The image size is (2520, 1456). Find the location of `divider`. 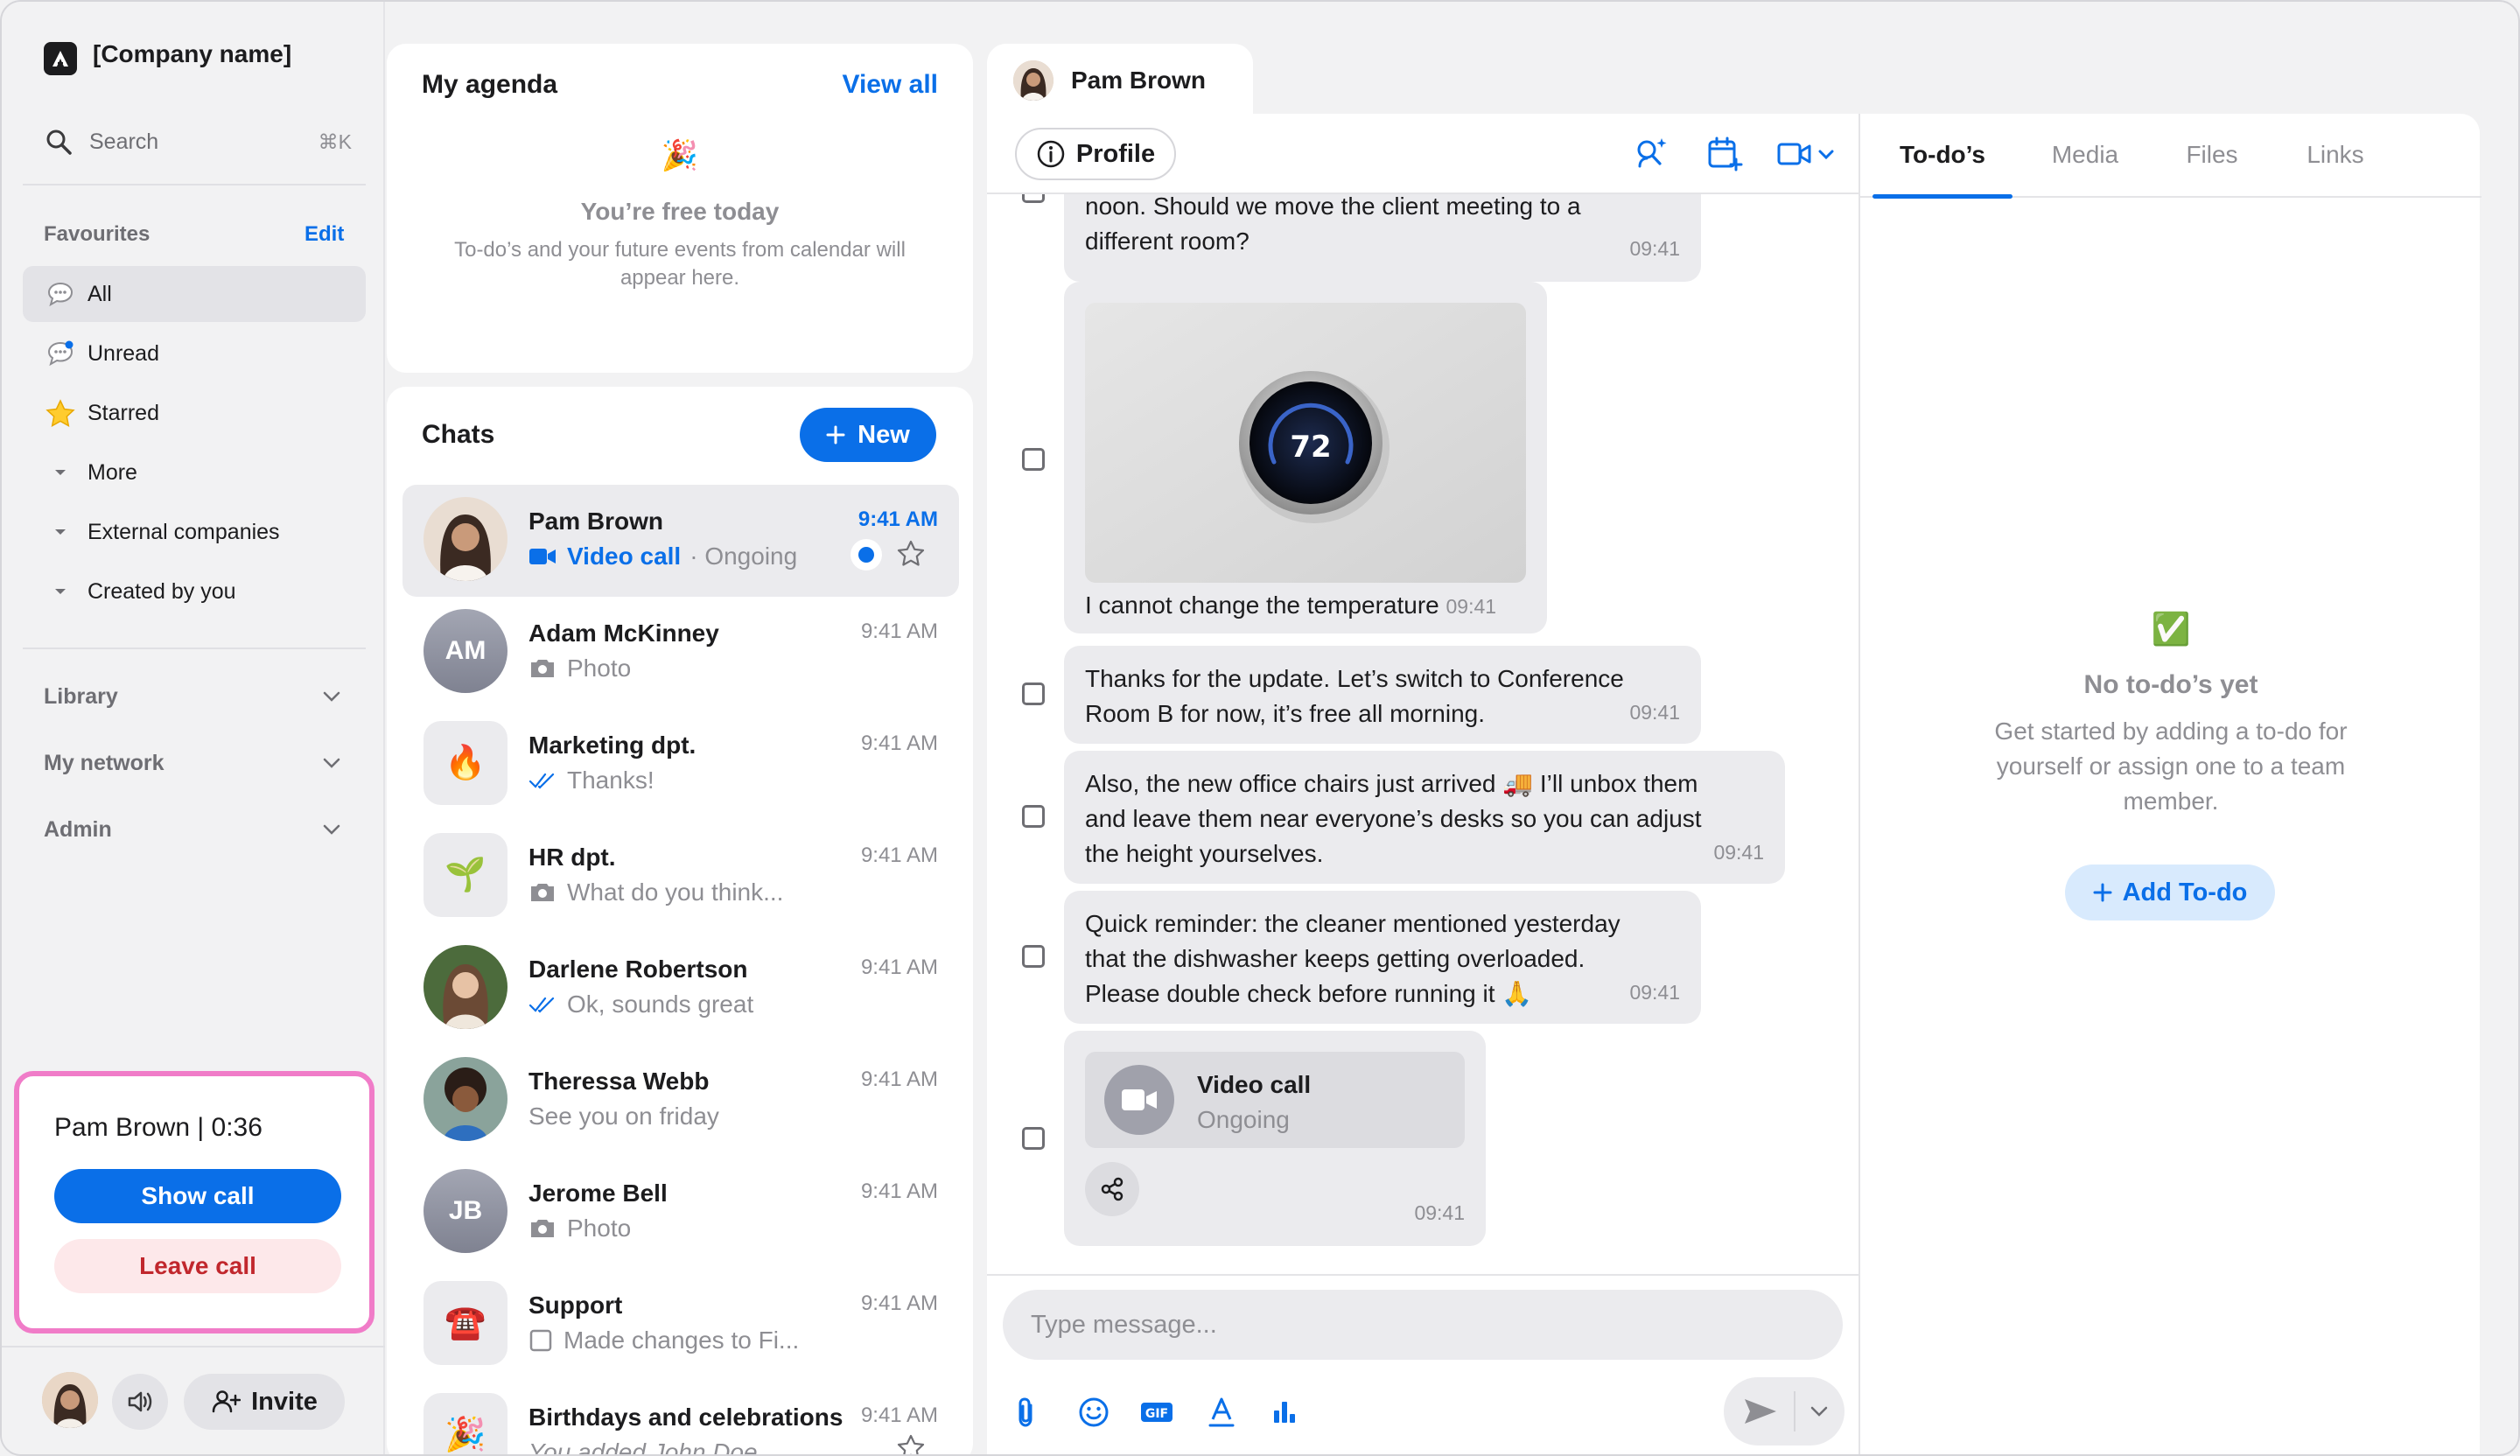

divider is located at coordinates (1795, 1411).